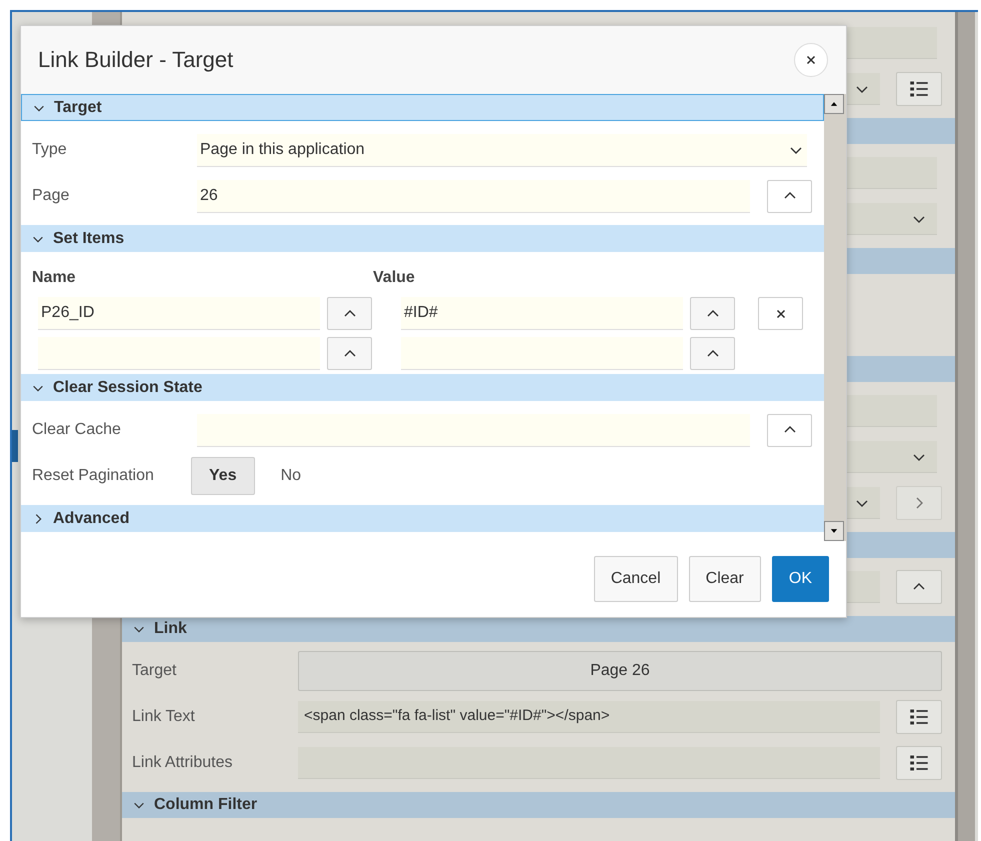 The height and width of the screenshot is (841, 981). What do you see at coordinates (835, 317) in the screenshot?
I see `scrollbar` at bounding box center [835, 317].